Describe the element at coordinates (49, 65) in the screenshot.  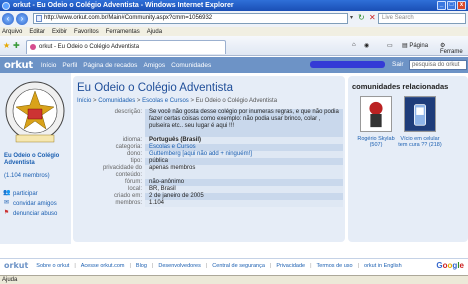
I see `nav-inicio: Início` at that location.